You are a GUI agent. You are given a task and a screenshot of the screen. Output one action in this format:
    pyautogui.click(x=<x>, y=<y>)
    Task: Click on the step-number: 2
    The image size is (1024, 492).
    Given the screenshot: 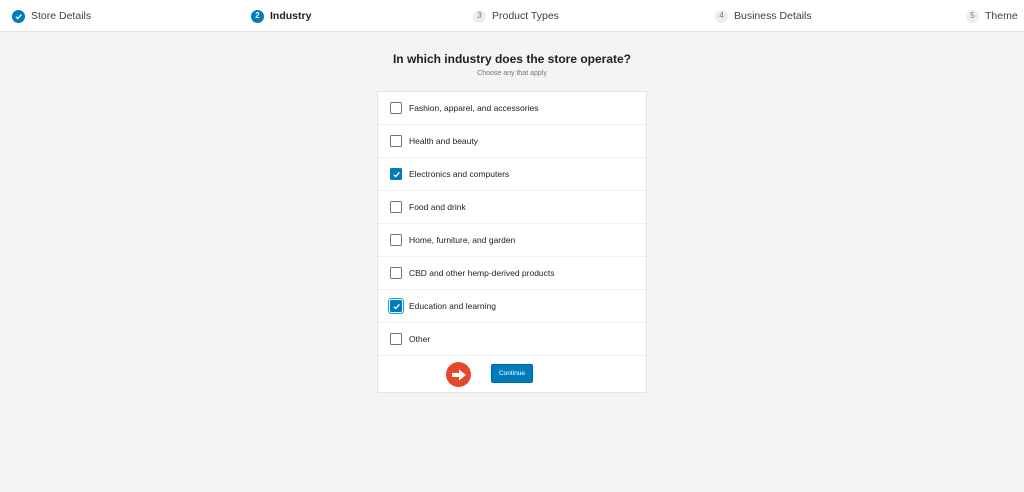 What is the action you would take?
    pyautogui.click(x=257, y=16)
    